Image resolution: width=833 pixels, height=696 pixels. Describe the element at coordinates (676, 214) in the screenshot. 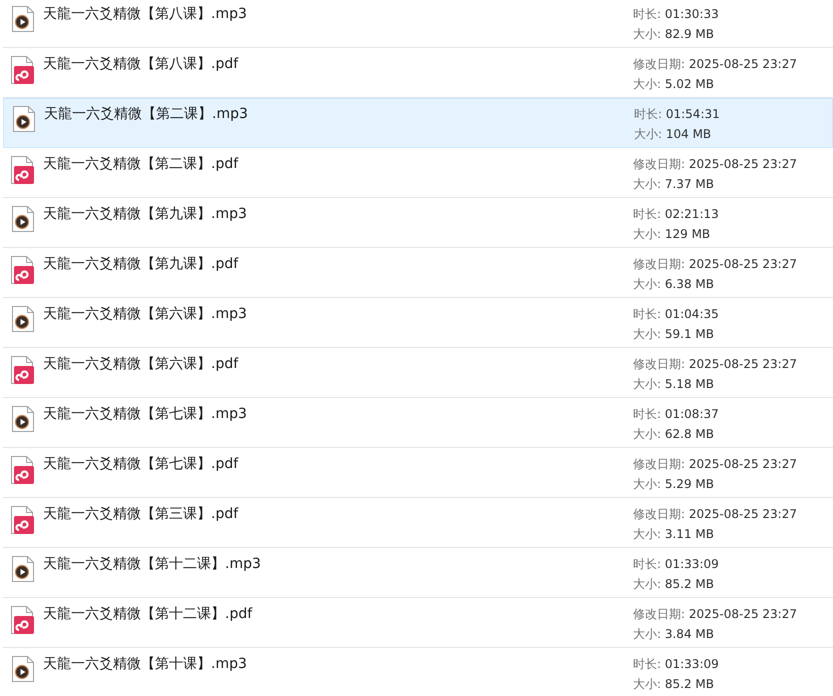

I see `file-detail: 时长: 02:21:13` at that location.